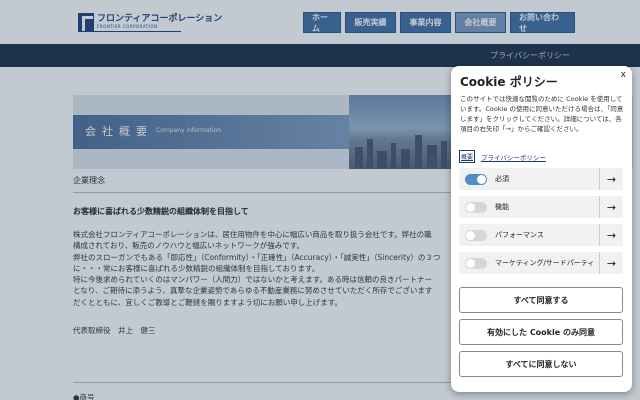 Image resolution: width=640 pixels, height=400 pixels. I want to click on cookie-privacy-policy-link: プライバシーポリシー, so click(513, 157).